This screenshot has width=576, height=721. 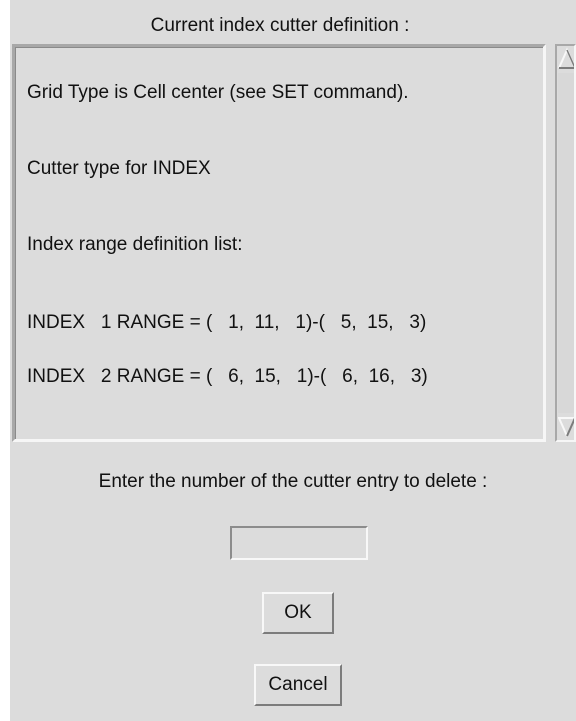 I want to click on arrow-up-icon, so click(x=566, y=59).